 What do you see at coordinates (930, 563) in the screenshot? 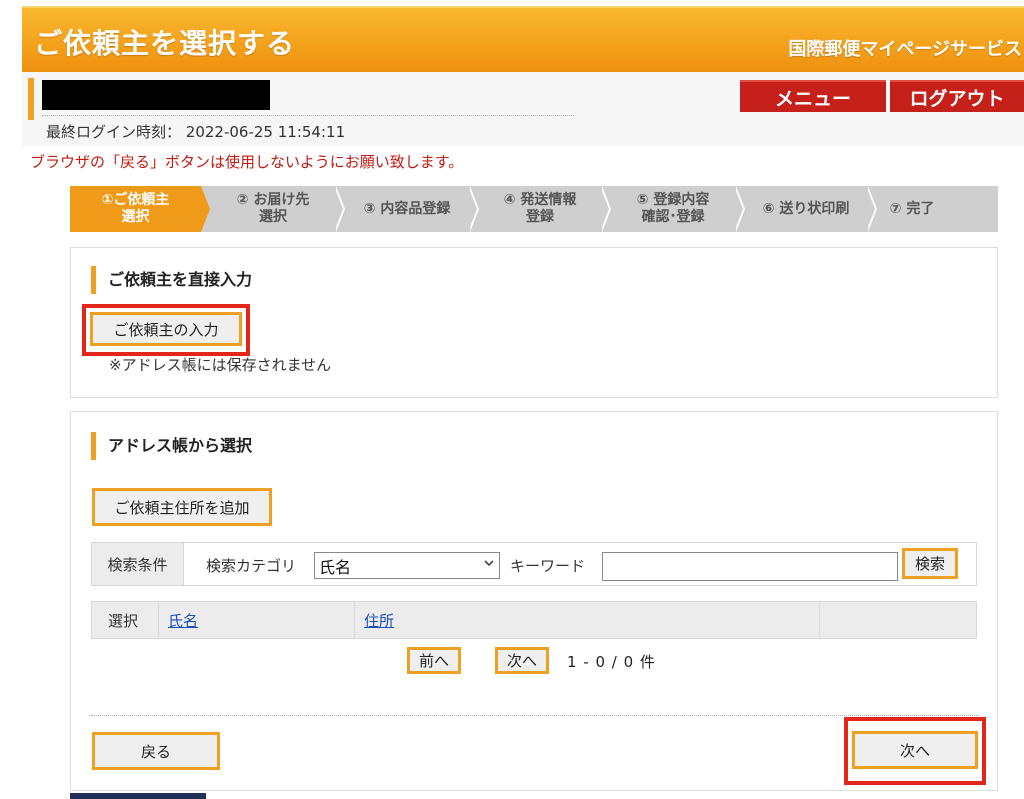
I see `search-button: 検索` at bounding box center [930, 563].